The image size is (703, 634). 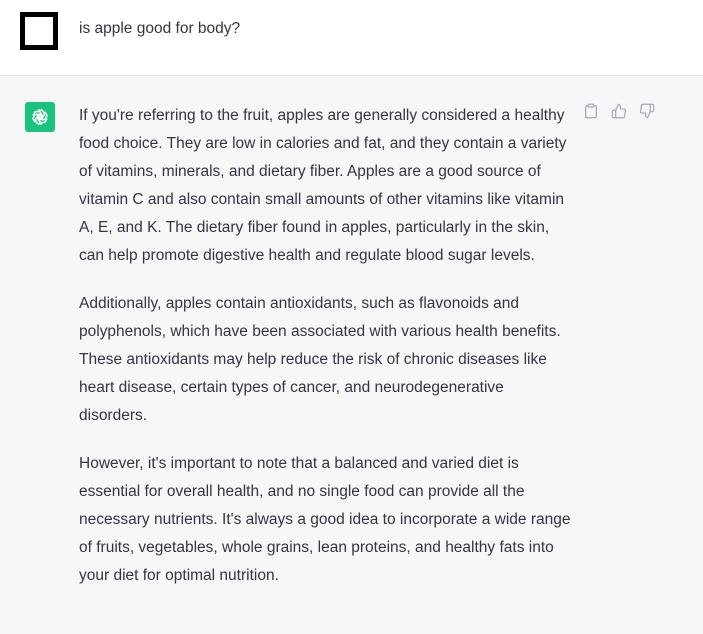 I want to click on thumbs-down-icon, so click(x=647, y=111).